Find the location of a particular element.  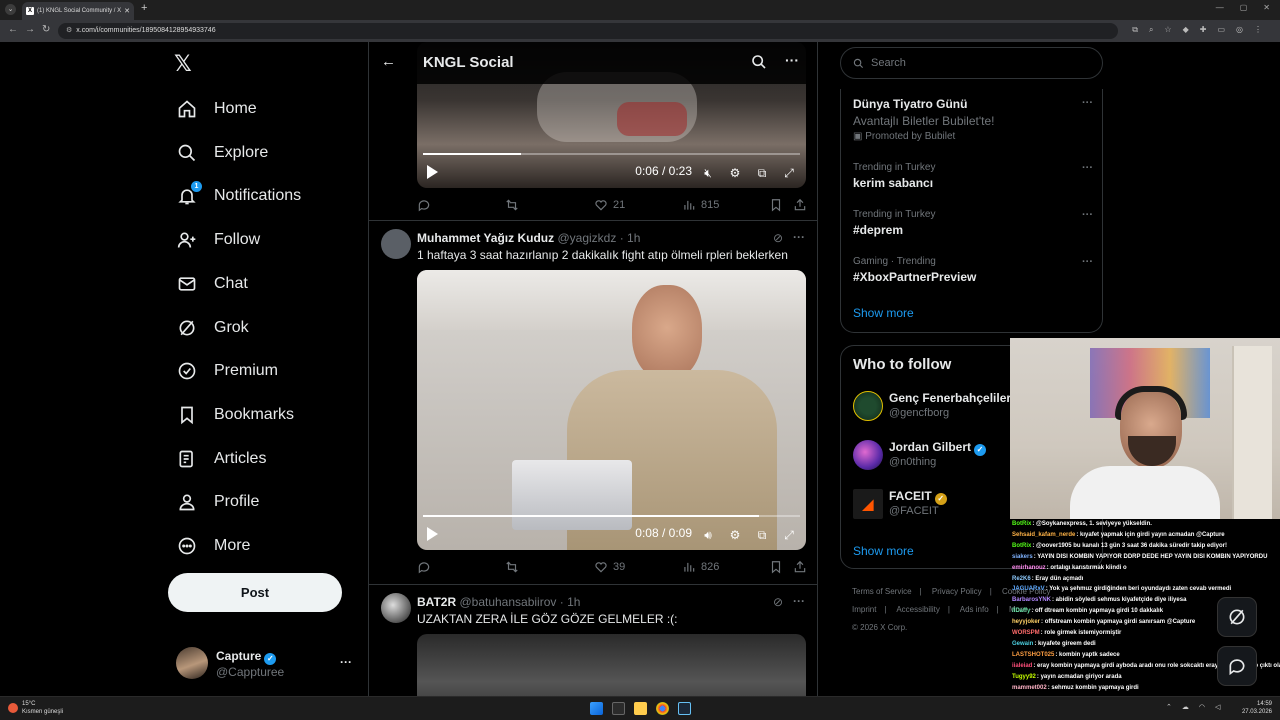

reload-icon: ↻ is located at coordinates (46, 29).